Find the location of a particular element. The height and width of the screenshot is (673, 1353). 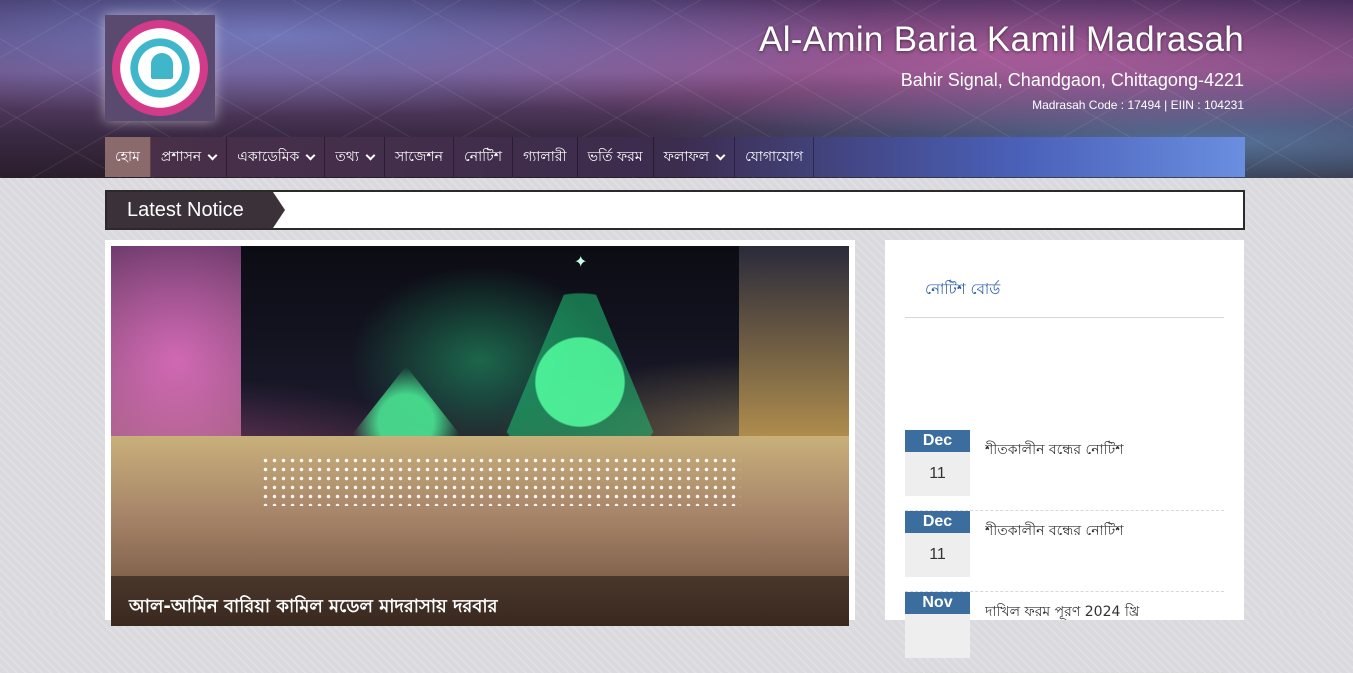

date-badge: Nov is located at coordinates (937, 625).